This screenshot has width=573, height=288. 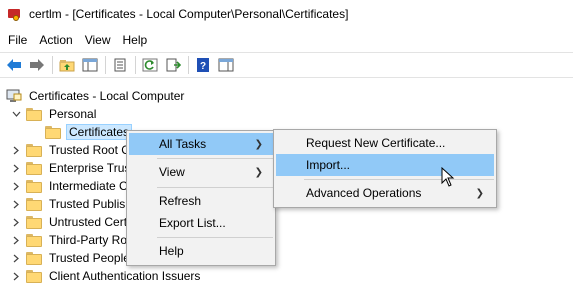 What do you see at coordinates (89, 150) in the screenshot?
I see `tree-item-label: Trusted Root C` at bounding box center [89, 150].